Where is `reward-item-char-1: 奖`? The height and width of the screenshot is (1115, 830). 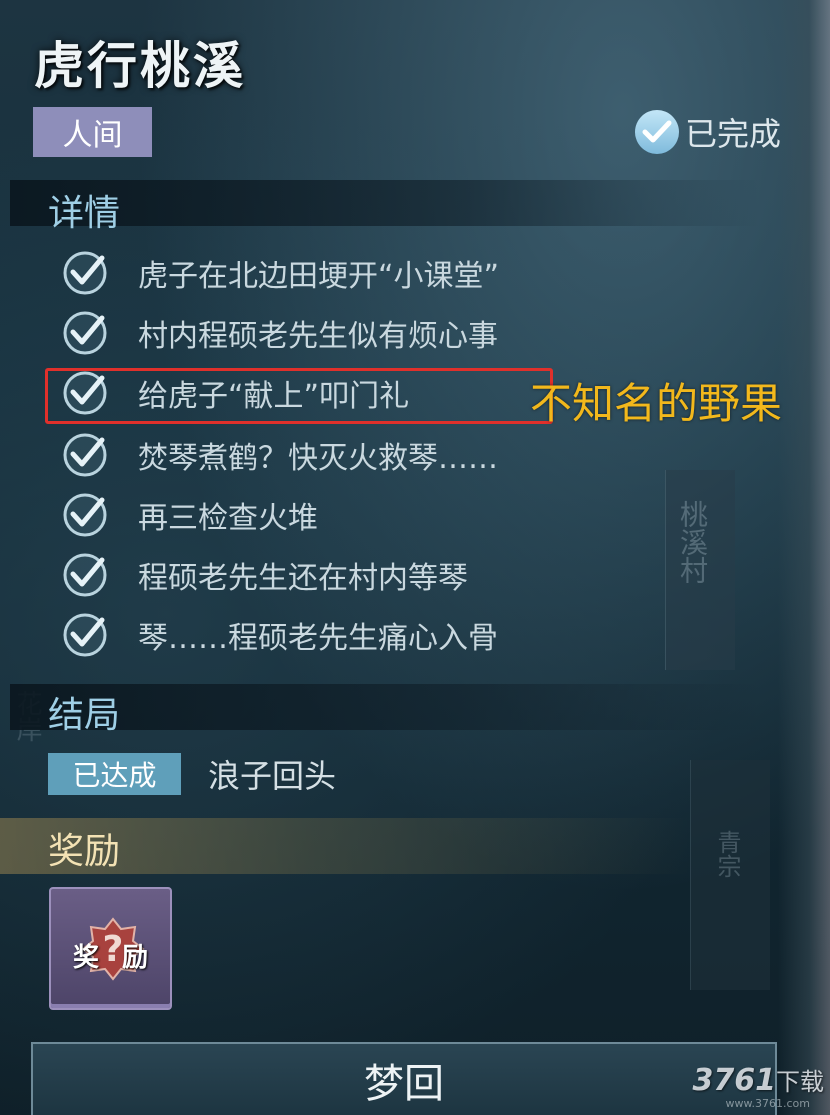
reward-item-char-1: 奖 is located at coordinates (86, 958).